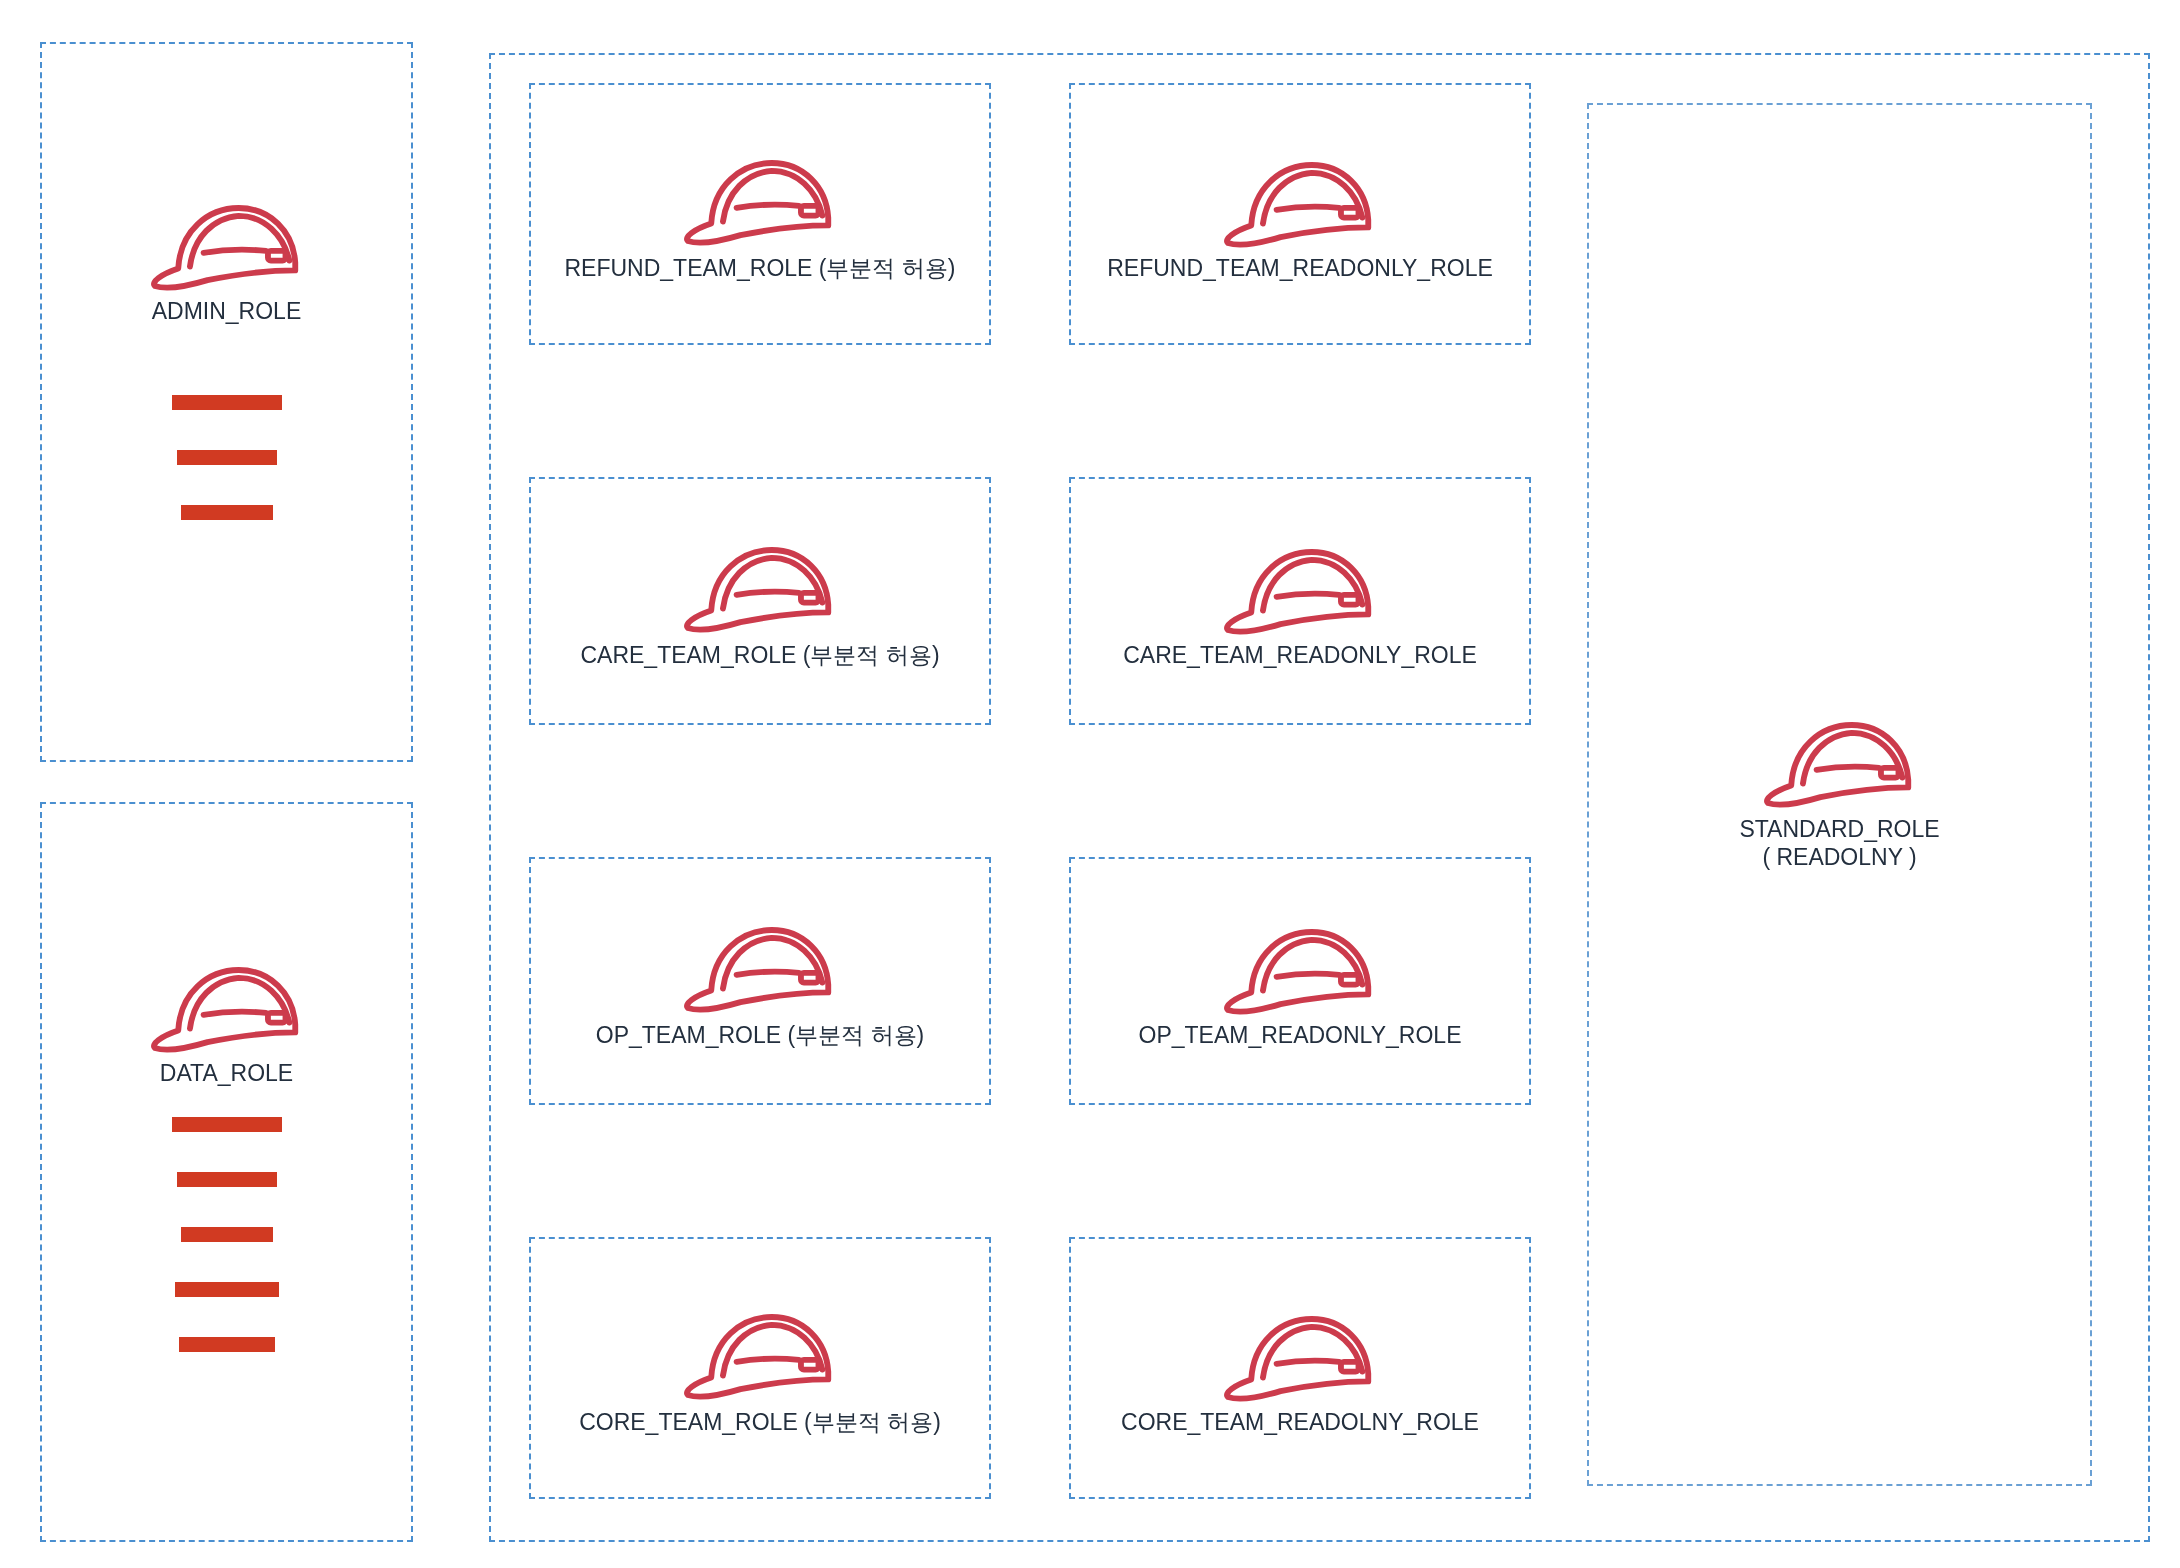 The width and height of the screenshot is (2180, 1568). I want to click on role-label: CORE_TEAM_READOLNY_ROLE, so click(1300, 1422).